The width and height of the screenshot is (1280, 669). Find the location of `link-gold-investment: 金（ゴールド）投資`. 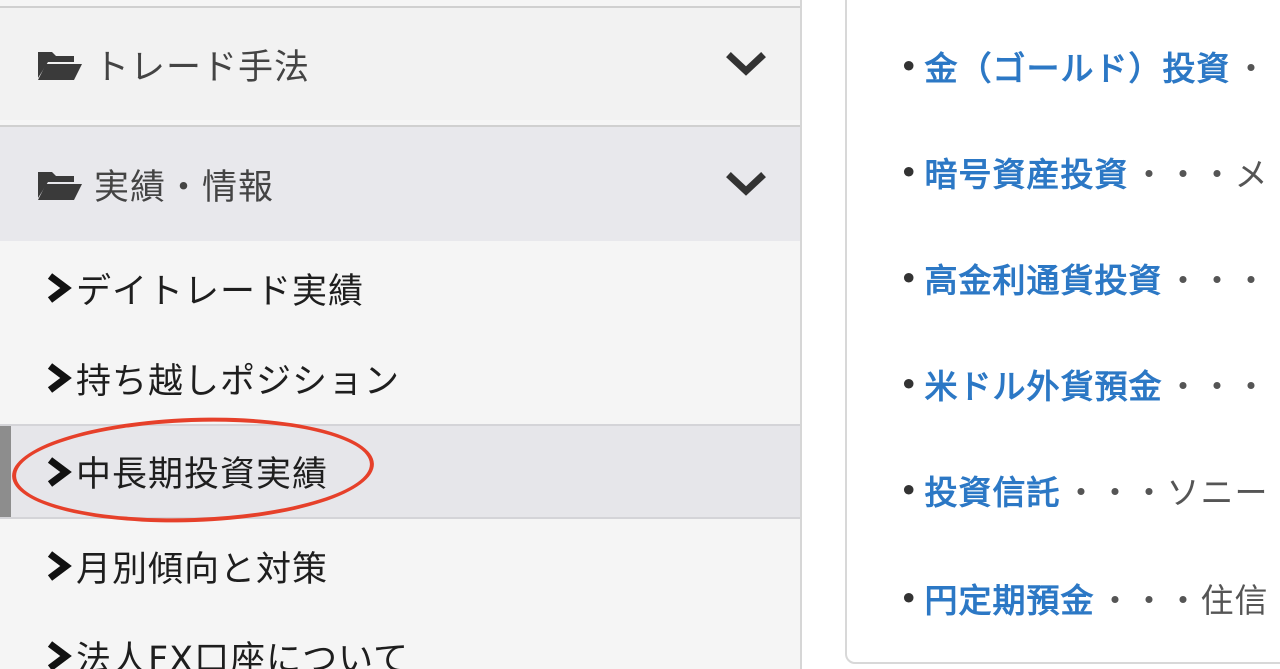

link-gold-investment: 金（ゴールド）投資 is located at coordinates (1077, 66).